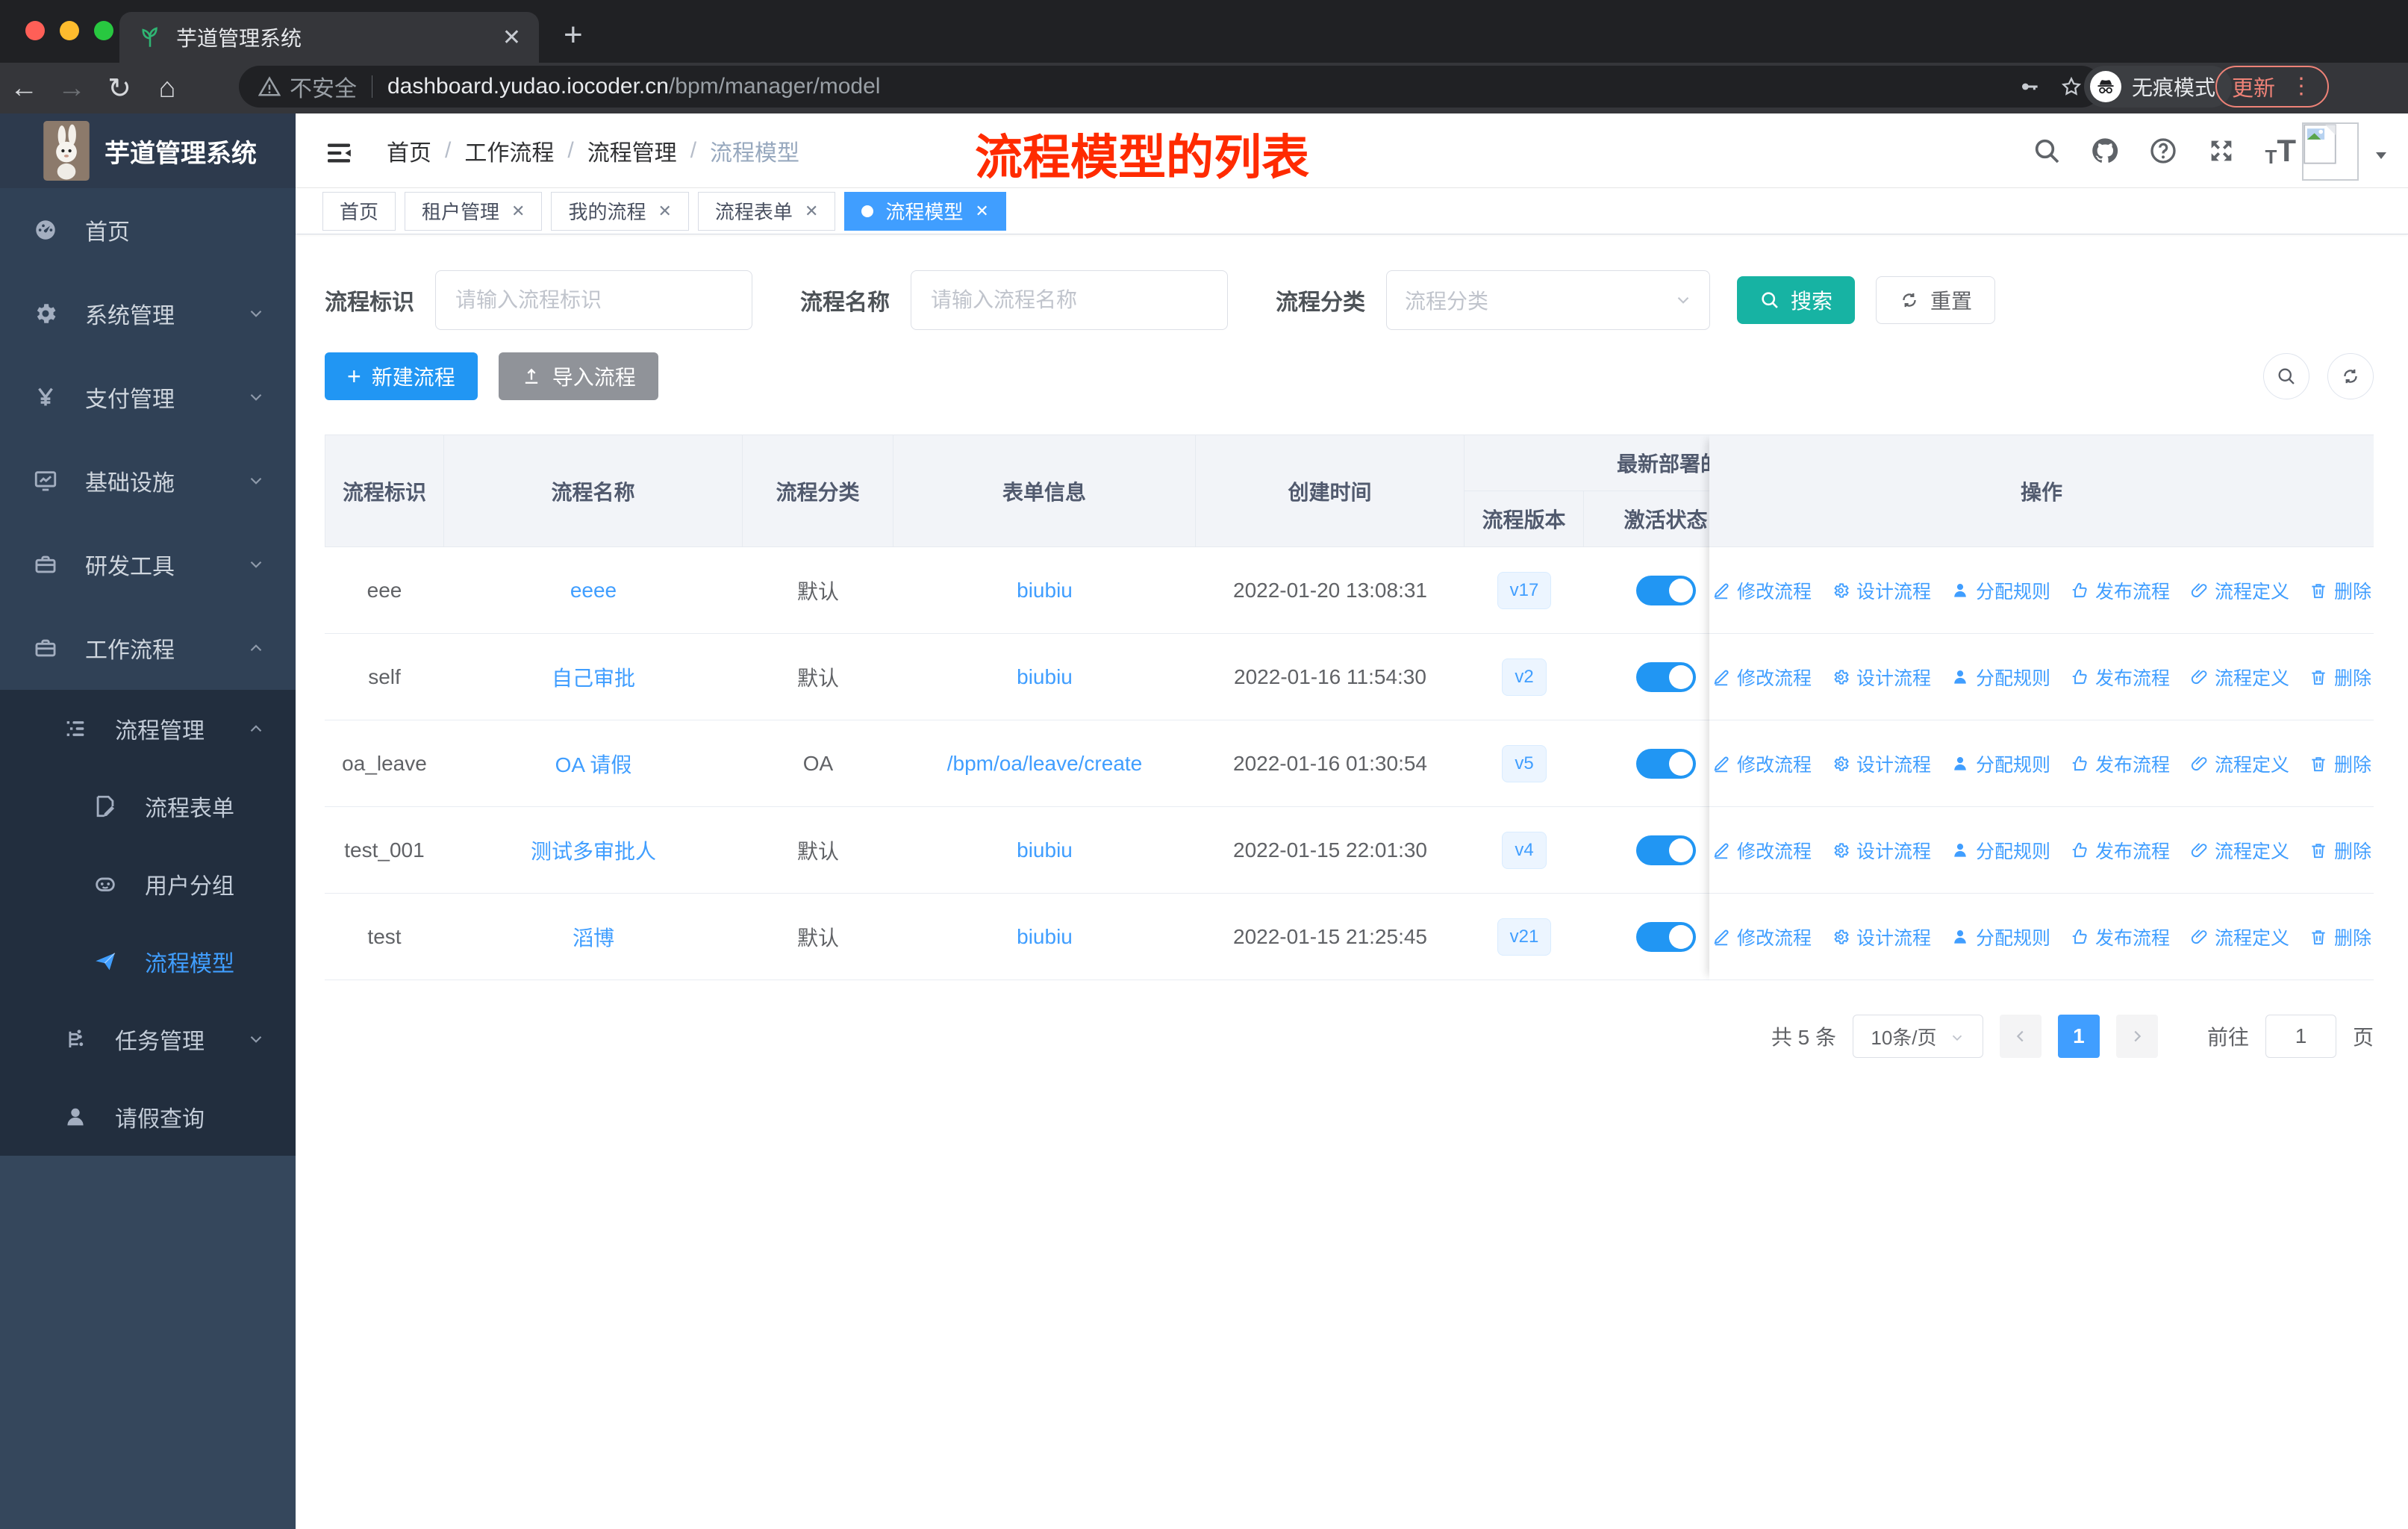 This screenshot has width=2408, height=1529. What do you see at coordinates (573, 35) in the screenshot?
I see `new-tab-button: +` at bounding box center [573, 35].